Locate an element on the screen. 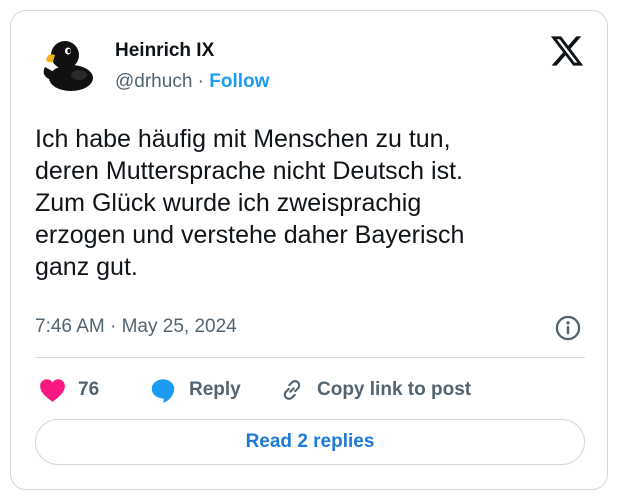 The width and height of the screenshot is (620, 502). divider is located at coordinates (310, 357).